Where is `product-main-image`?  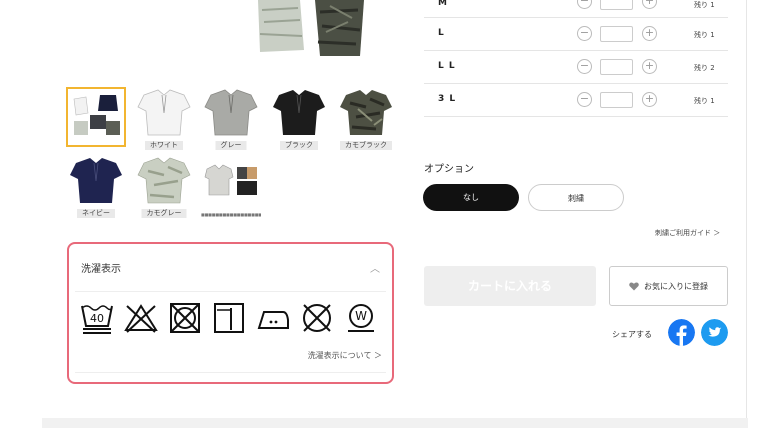
product-main-image is located at coordinates (315, 31).